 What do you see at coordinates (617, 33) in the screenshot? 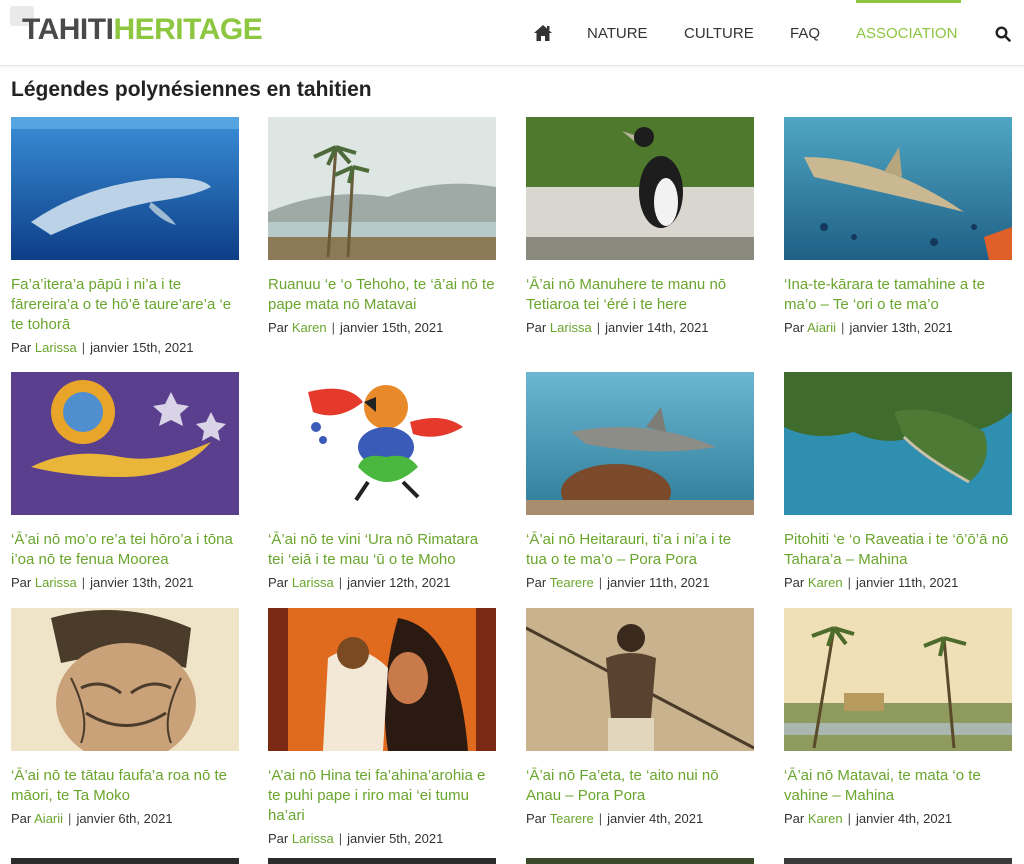
I see `nav-nature: NATURE` at bounding box center [617, 33].